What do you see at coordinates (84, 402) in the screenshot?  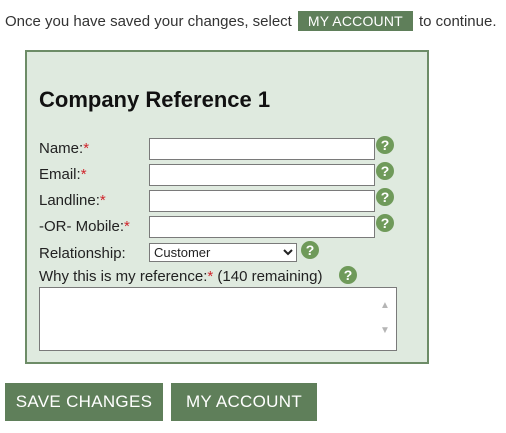 I see `save-changes-button: SAVE CHANGES` at bounding box center [84, 402].